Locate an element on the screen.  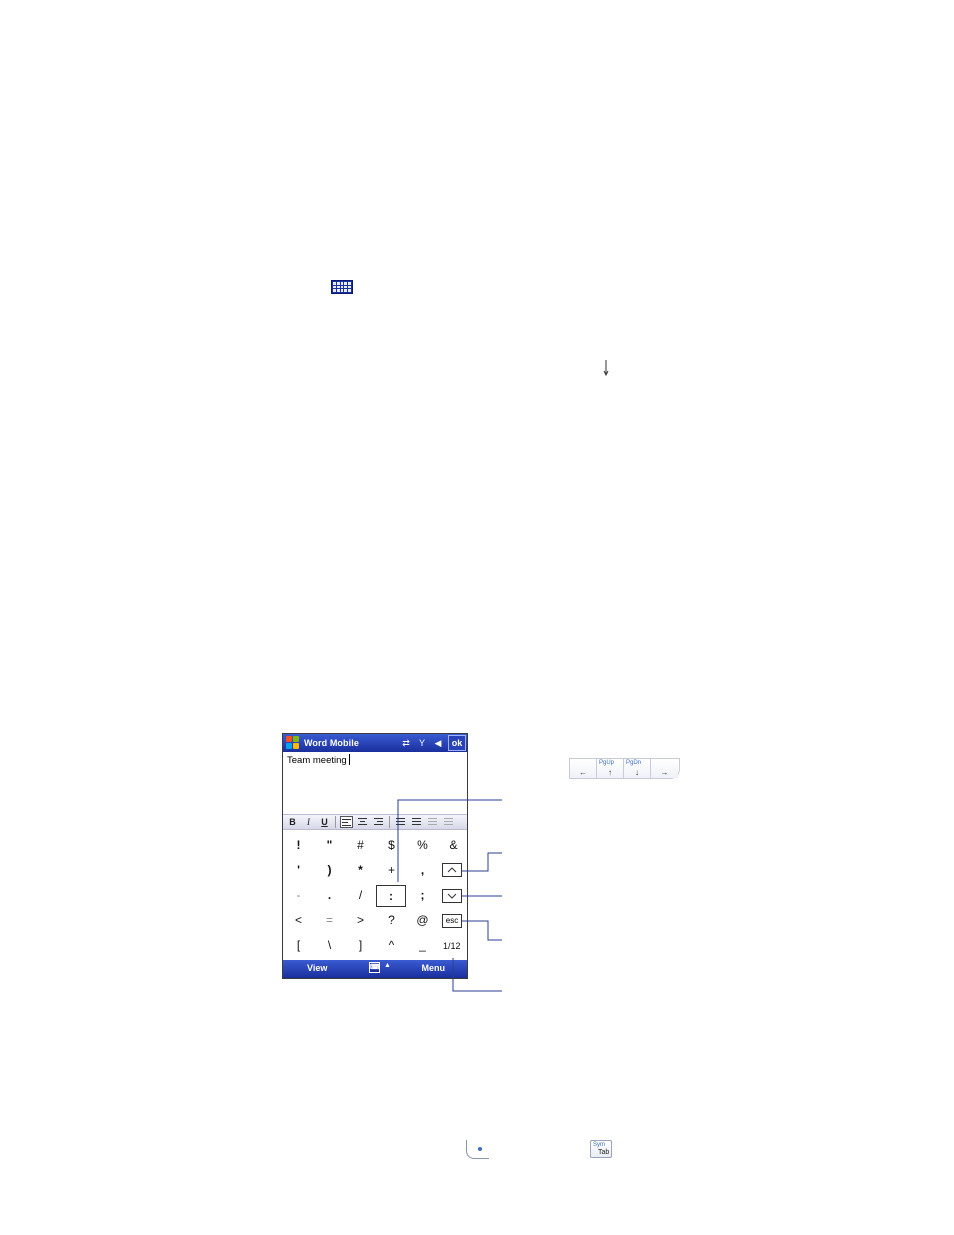
align-right-icon is located at coordinates (378, 822).